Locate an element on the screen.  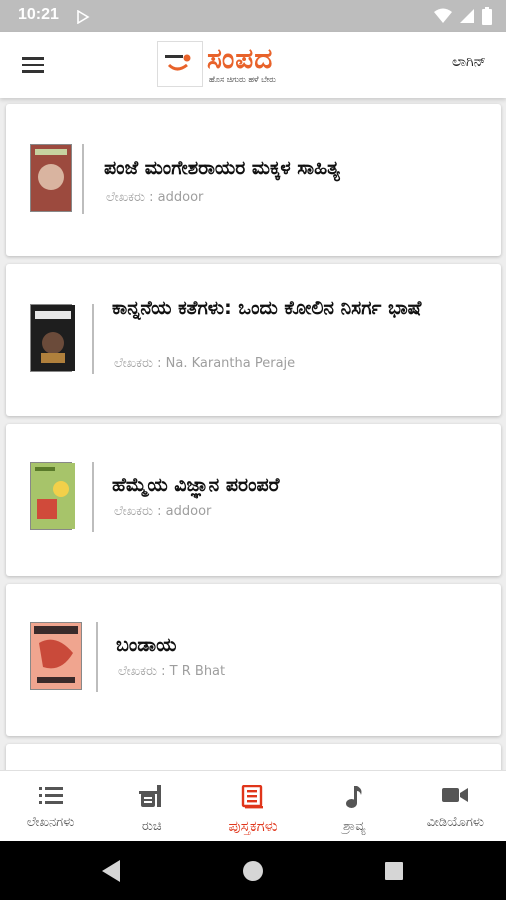
nav-books: ಪುಸ್ತಕಗಳು is located at coordinates (252, 806).